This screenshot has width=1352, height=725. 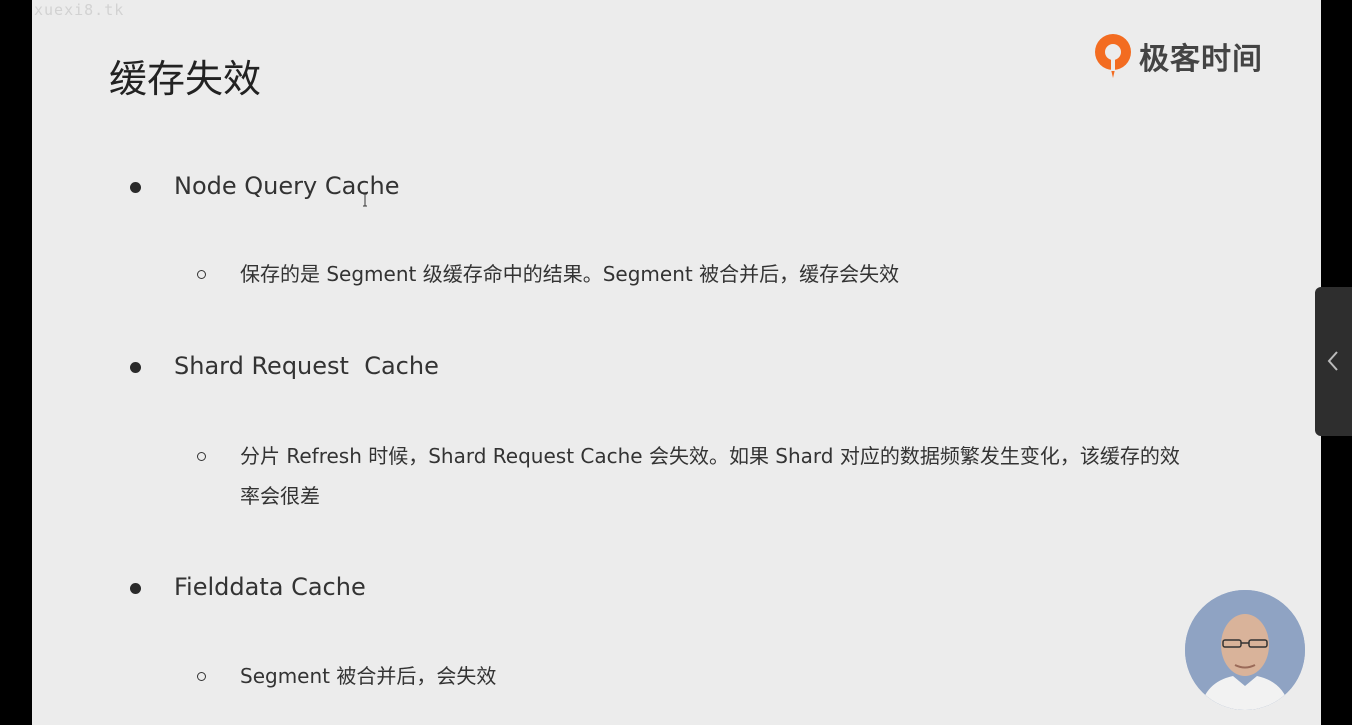 I want to click on presenter-icon, so click(x=1245, y=650).